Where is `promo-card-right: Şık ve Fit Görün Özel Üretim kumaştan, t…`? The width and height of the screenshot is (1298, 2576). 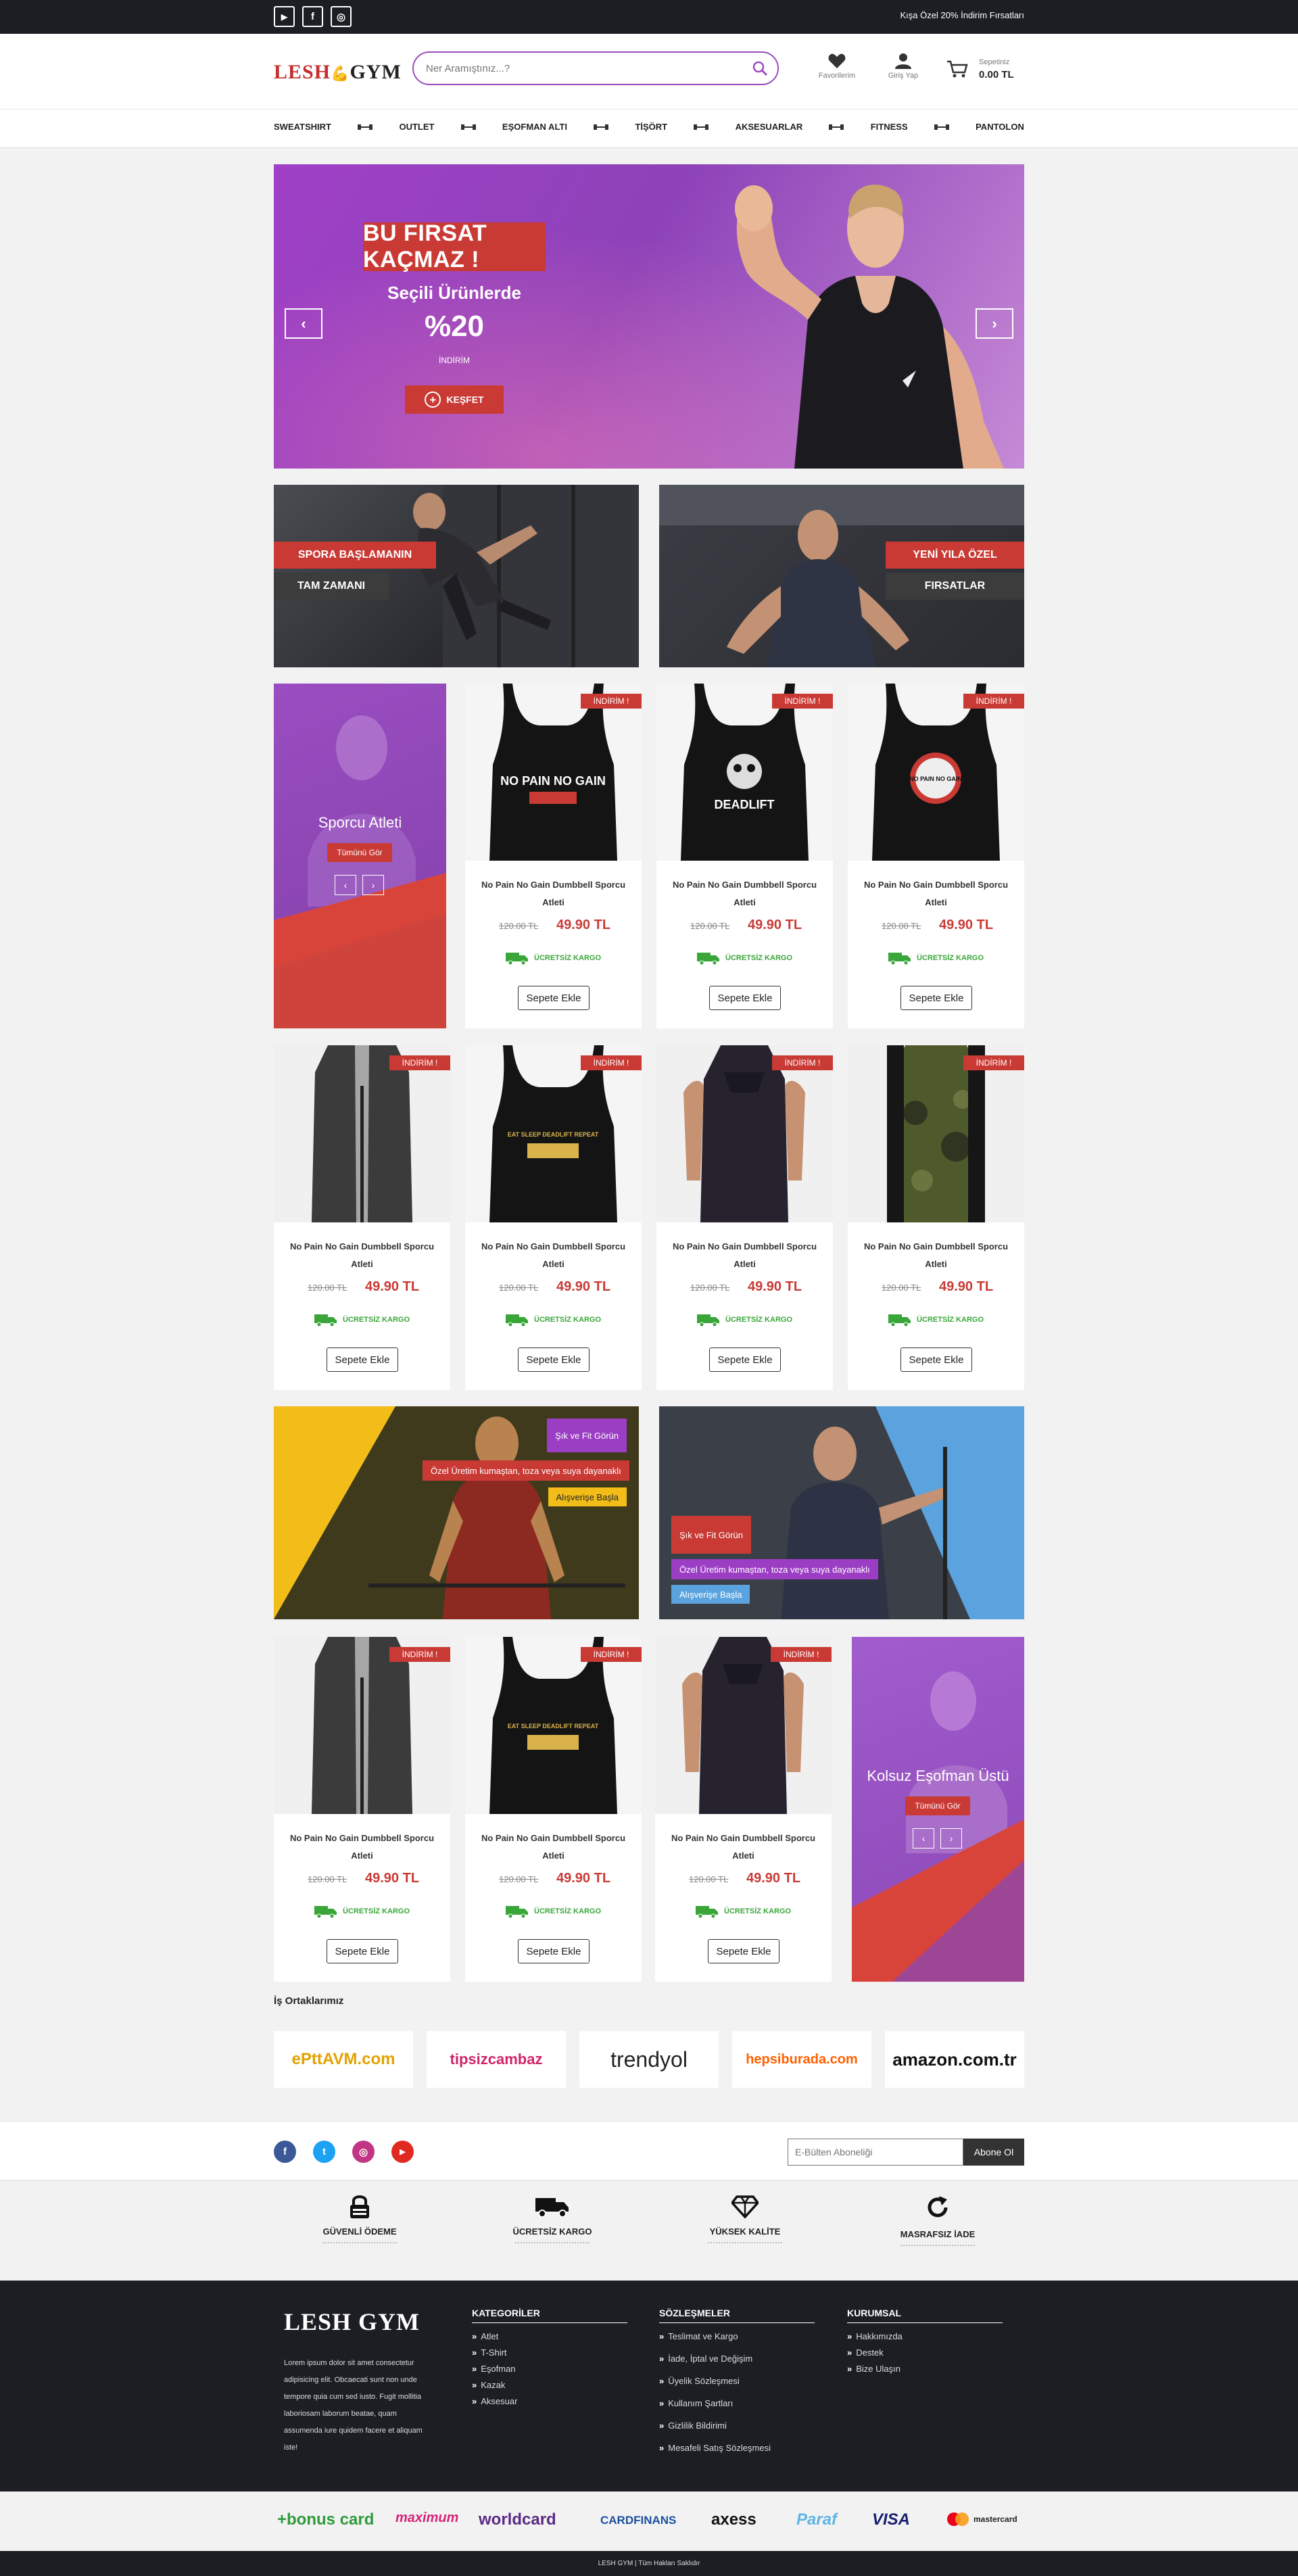 promo-card-right: Şık ve Fit Görün Özel Üretim kumaştan, t… is located at coordinates (841, 1512).